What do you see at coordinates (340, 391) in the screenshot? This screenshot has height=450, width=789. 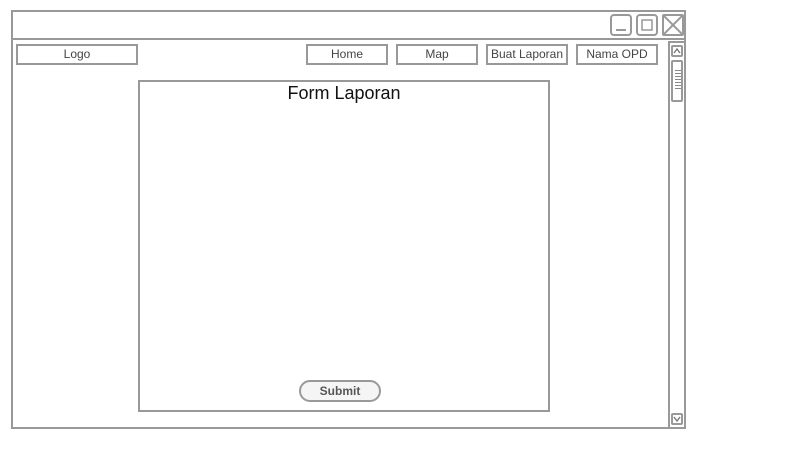 I see `submit-button: Submit` at bounding box center [340, 391].